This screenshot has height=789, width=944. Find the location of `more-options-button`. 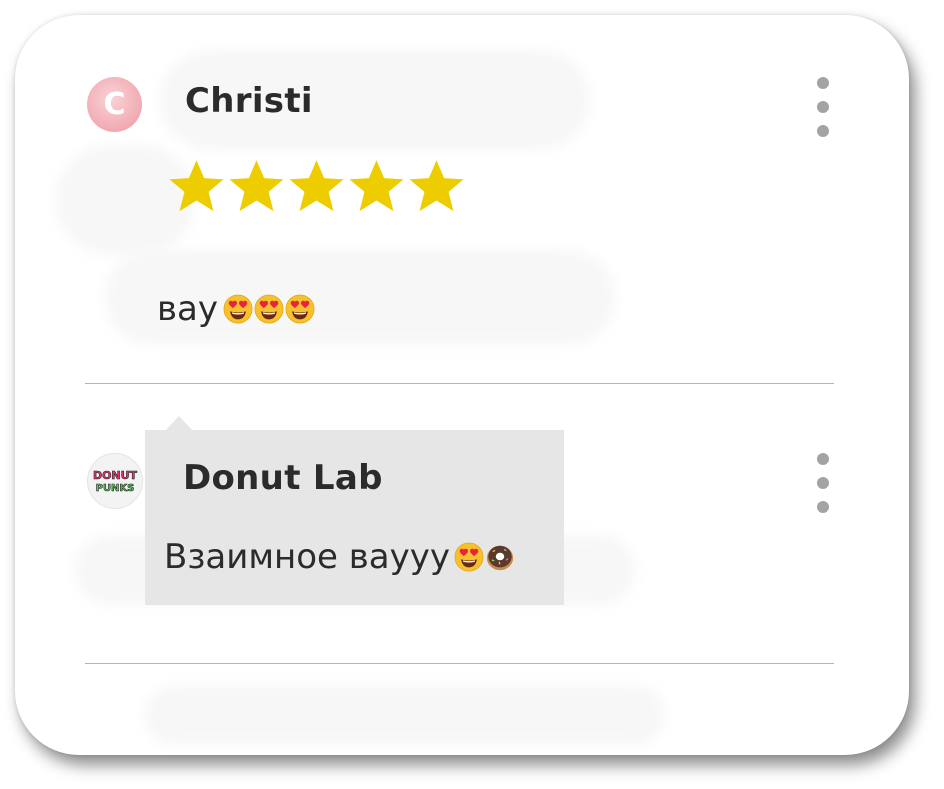

more-options-button is located at coordinates (823, 107).